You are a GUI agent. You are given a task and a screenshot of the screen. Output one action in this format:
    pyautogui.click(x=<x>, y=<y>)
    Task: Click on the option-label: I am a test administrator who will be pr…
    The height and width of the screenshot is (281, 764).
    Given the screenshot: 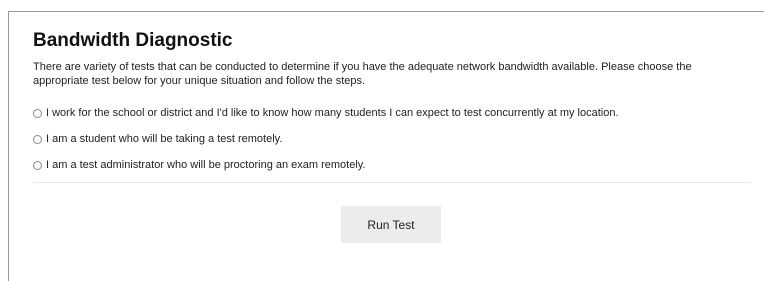 What is the action you would take?
    pyautogui.click(x=206, y=165)
    